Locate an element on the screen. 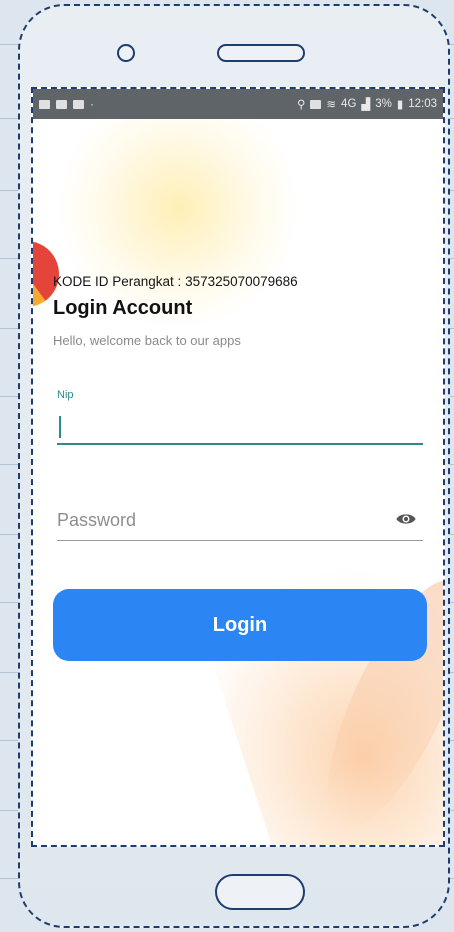 Image resolution: width=454 pixels, height=932 pixels. page-title: Login Account is located at coordinates (123, 308).